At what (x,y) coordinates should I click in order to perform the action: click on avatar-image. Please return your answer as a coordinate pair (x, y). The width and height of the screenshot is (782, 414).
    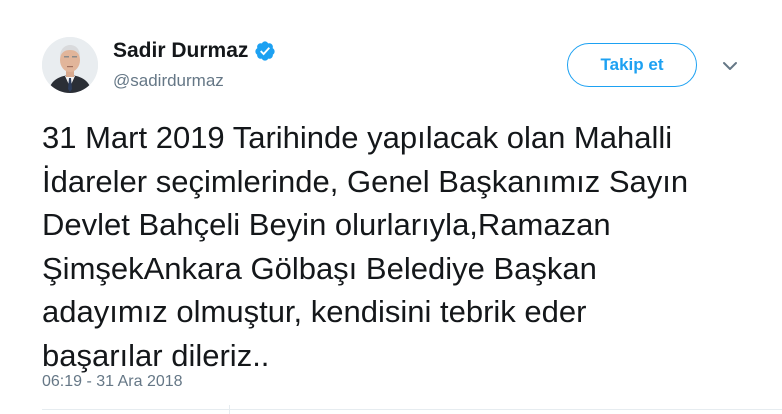
    Looking at the image, I should click on (70, 65).